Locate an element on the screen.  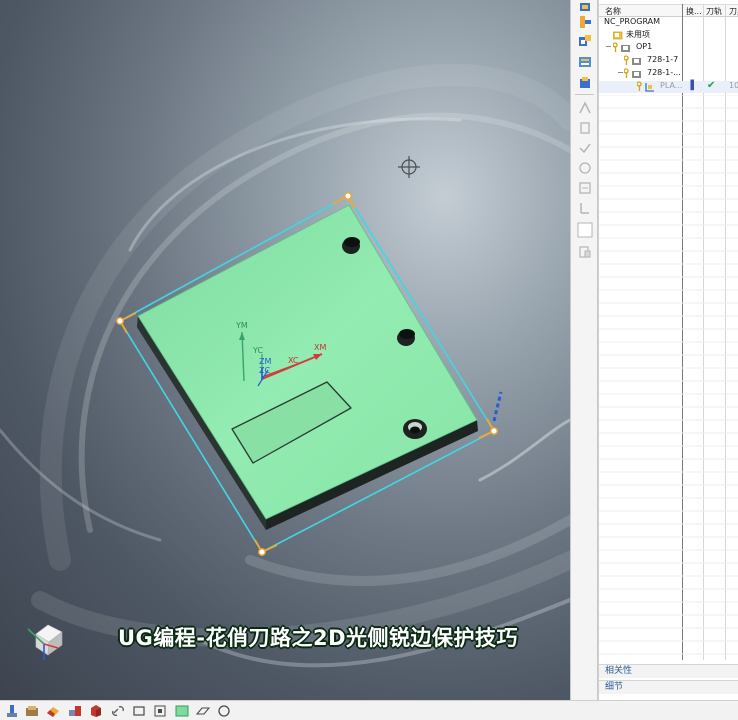
column-tool: 刀具 is located at coordinates (733, 11).